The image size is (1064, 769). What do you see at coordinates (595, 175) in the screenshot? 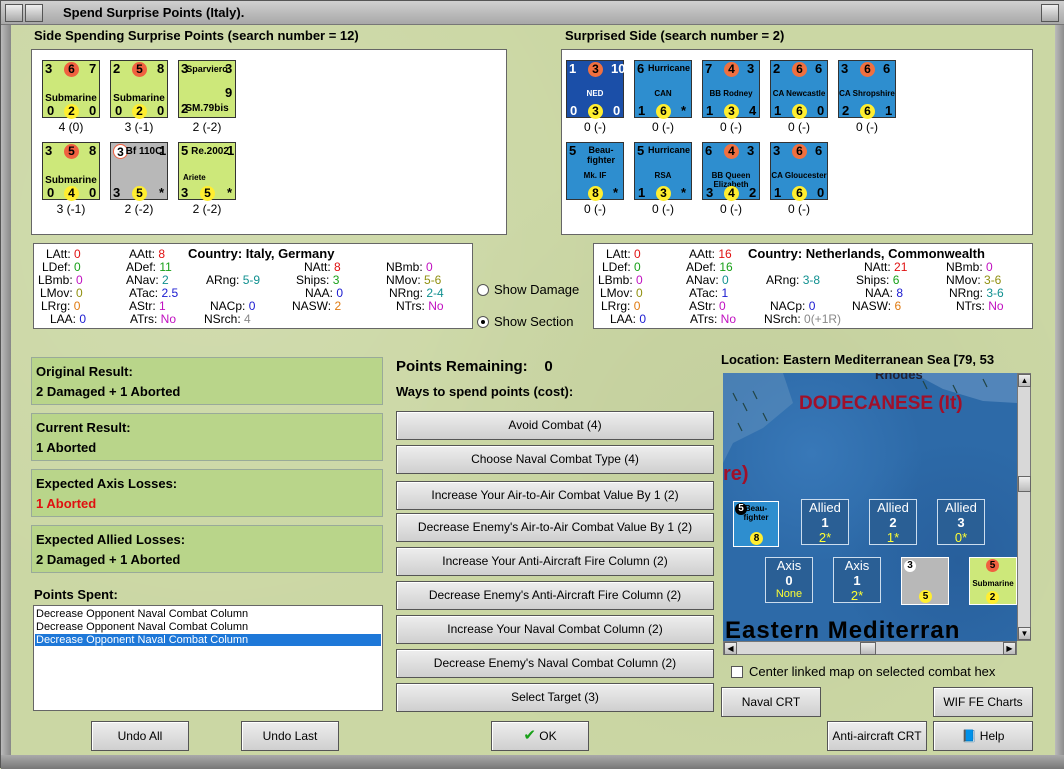
I see `counter-name: Mk. IF` at bounding box center [595, 175].